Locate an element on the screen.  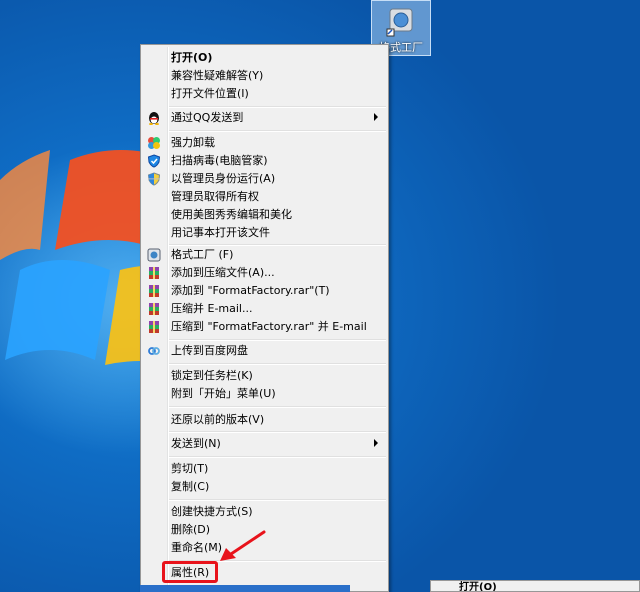
menu-item-force-uninstall: 强力卸载 is located at coordinates (264, 143).